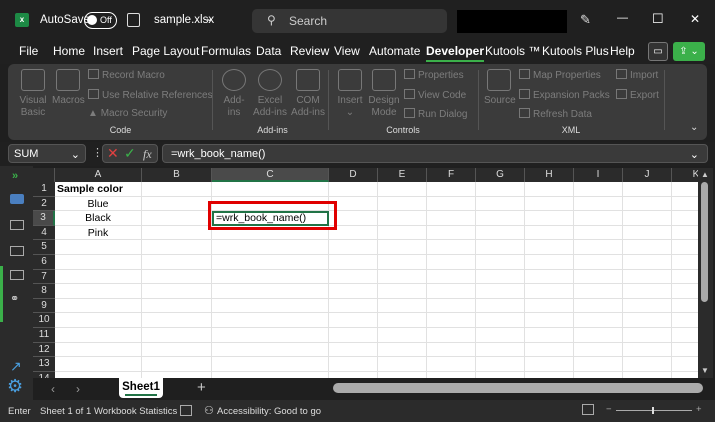 The image size is (715, 422). What do you see at coordinates (270, 247) in the screenshot?
I see `cell-C5` at bounding box center [270, 247].